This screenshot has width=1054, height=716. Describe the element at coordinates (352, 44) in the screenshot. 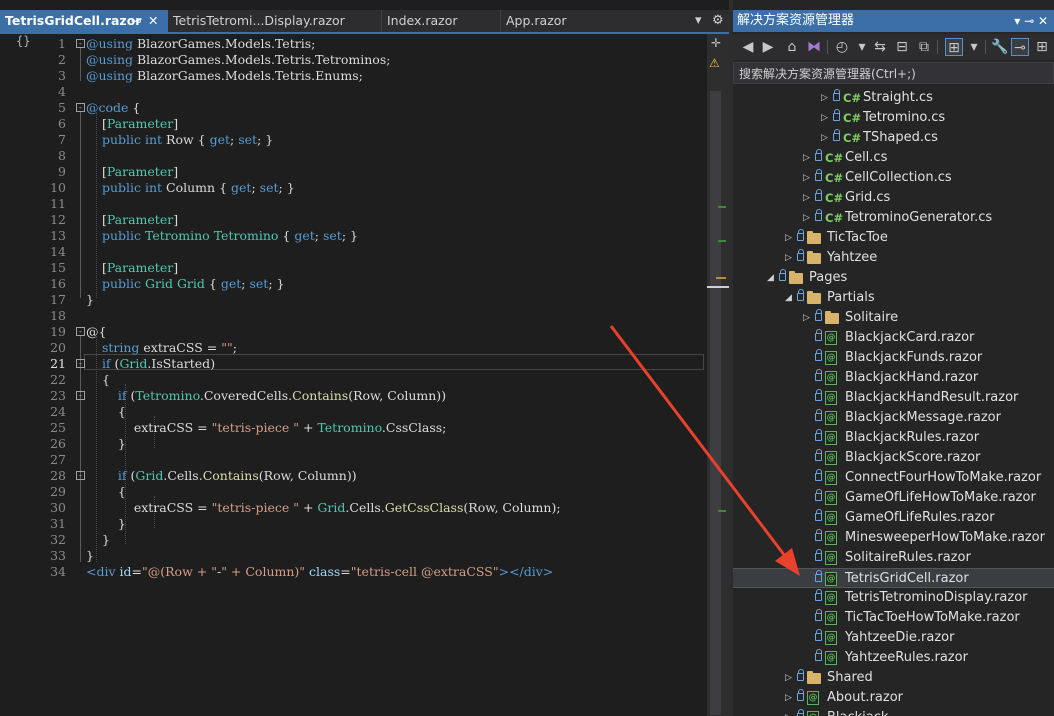

I see `code-line: 1 - @using BlazorGames.Models.Tetris;` at that location.